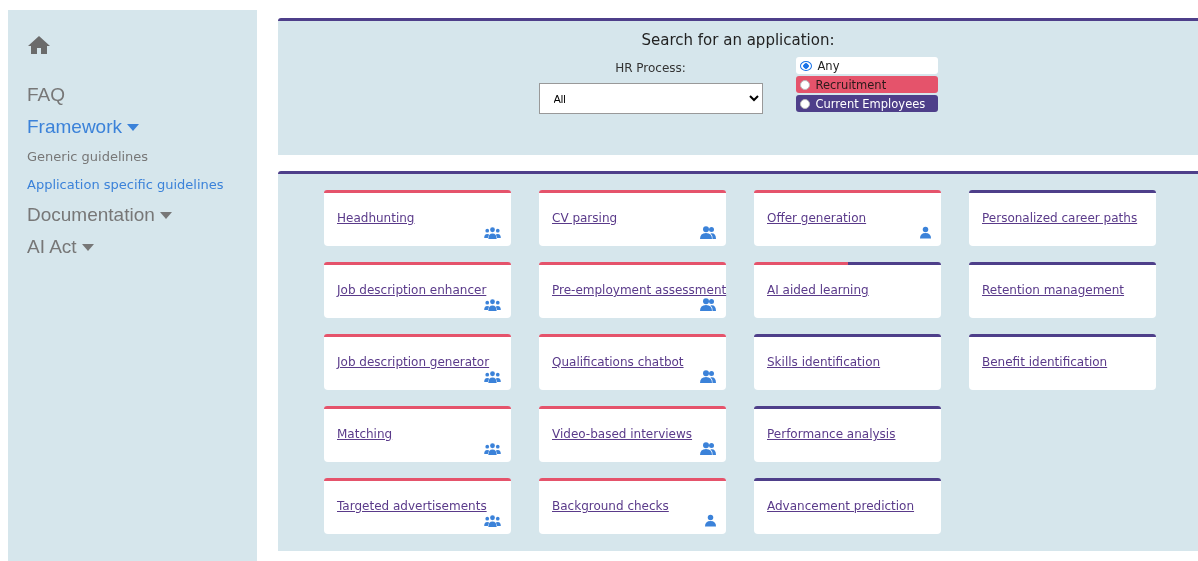  What do you see at coordinates (828, 65) in the screenshot?
I see `option-label: Any` at bounding box center [828, 65].